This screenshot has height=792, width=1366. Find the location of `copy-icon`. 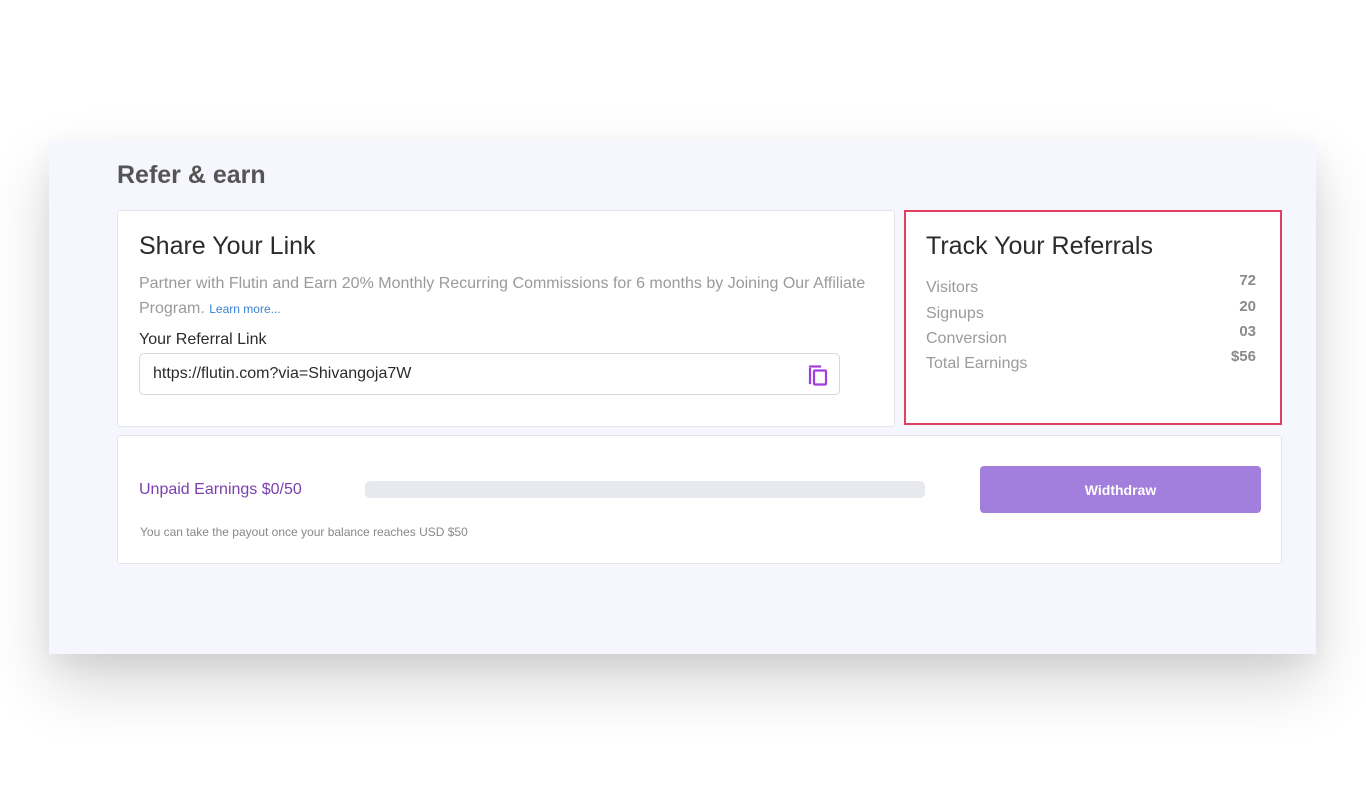

copy-icon is located at coordinates (818, 375).